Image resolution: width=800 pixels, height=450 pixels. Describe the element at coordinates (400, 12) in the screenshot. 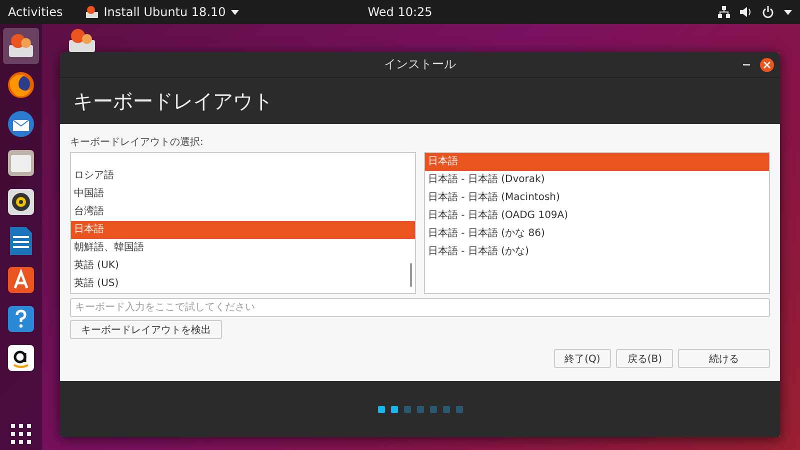

I see `clock: Wed 10:25` at that location.